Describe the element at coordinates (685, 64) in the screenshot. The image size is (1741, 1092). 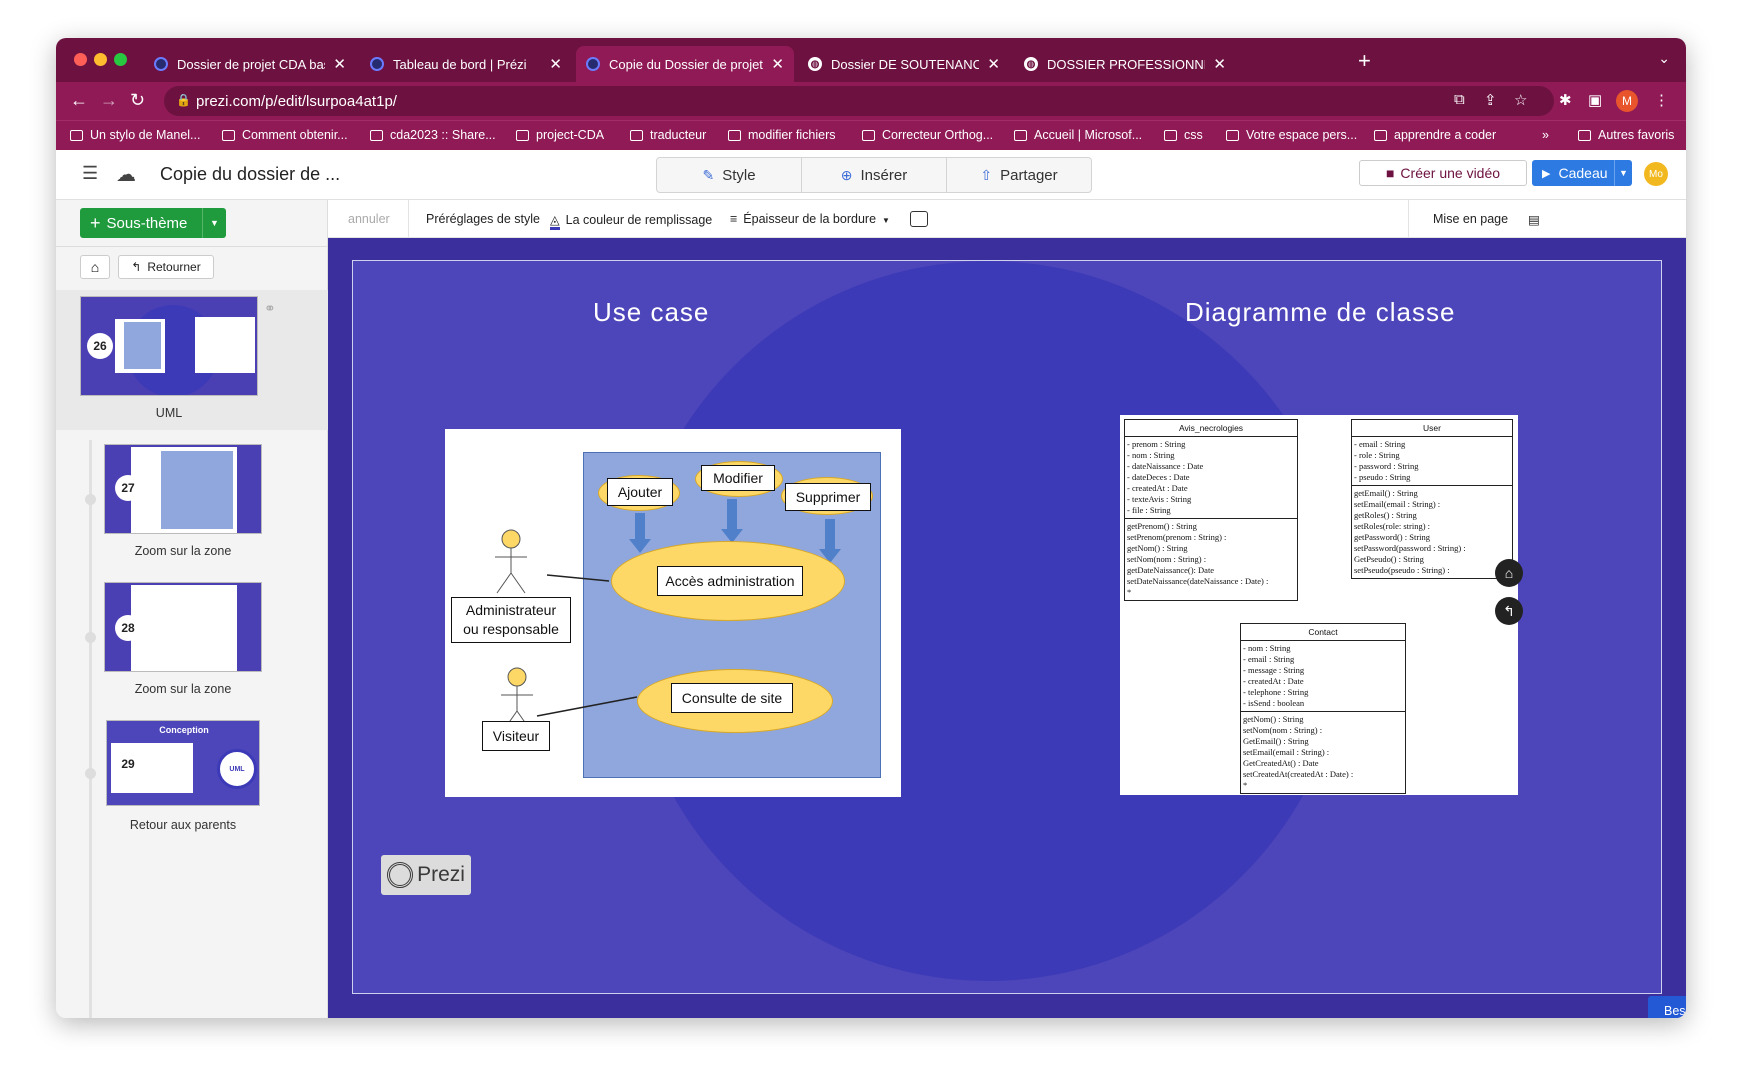
I see `browser-tab-active: Copie du Dossier de projet CDA ✕` at that location.